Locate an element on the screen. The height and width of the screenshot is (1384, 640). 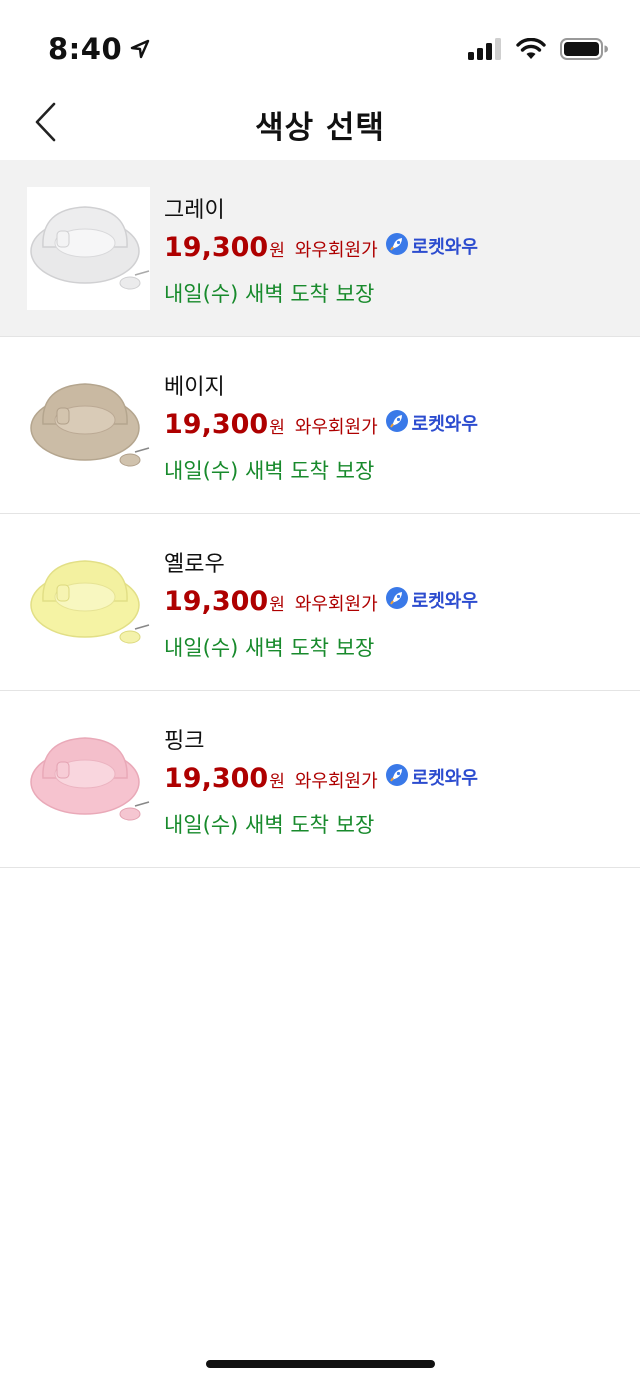
wifi-icon is located at coordinates (531, 50).